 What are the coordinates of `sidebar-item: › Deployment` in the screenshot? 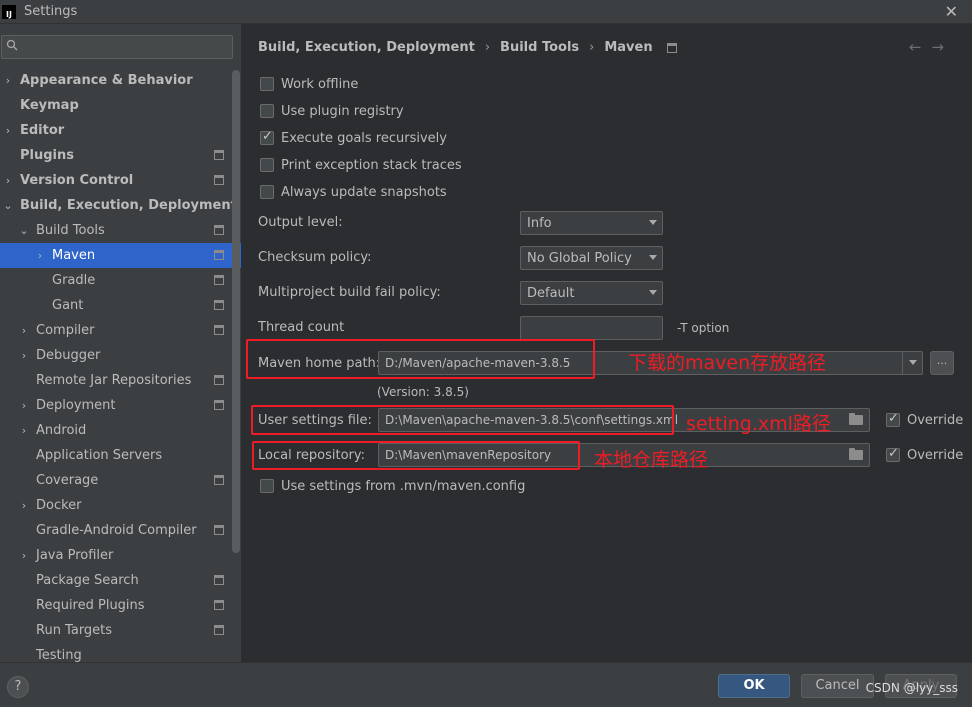 It's located at (120, 405).